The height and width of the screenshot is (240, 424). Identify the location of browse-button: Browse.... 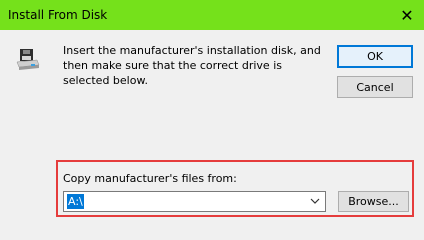
(373, 201).